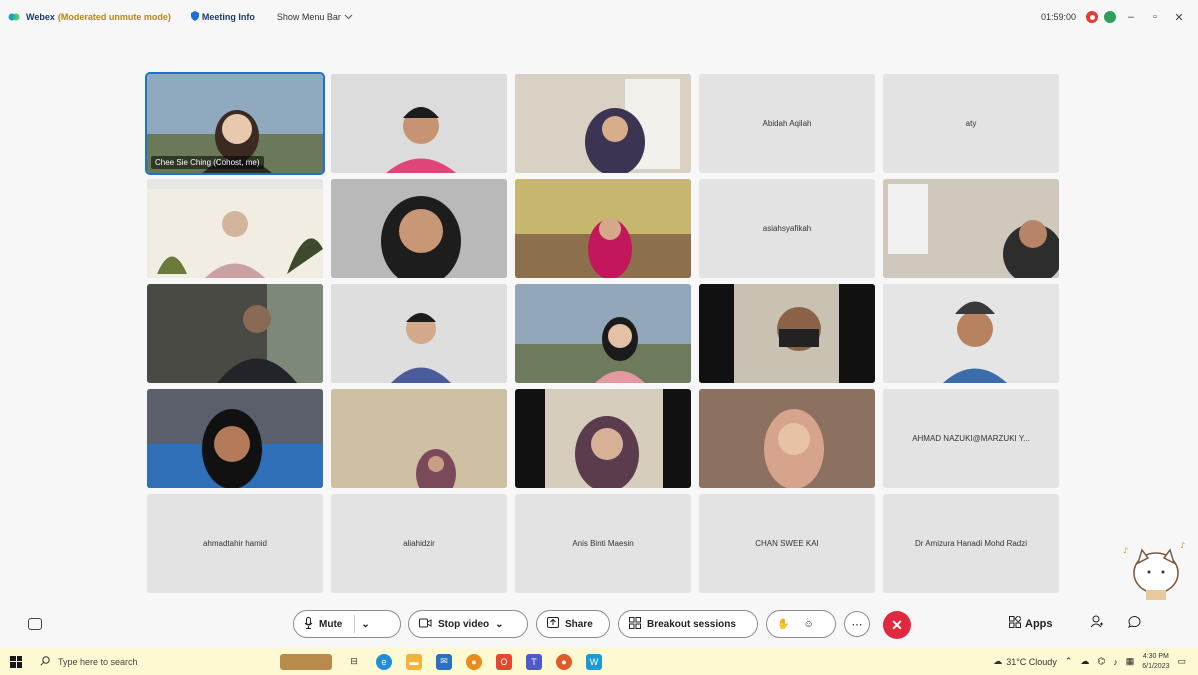 The image size is (1198, 675). What do you see at coordinates (1092, 17) in the screenshot?
I see `recording-icon` at bounding box center [1092, 17].